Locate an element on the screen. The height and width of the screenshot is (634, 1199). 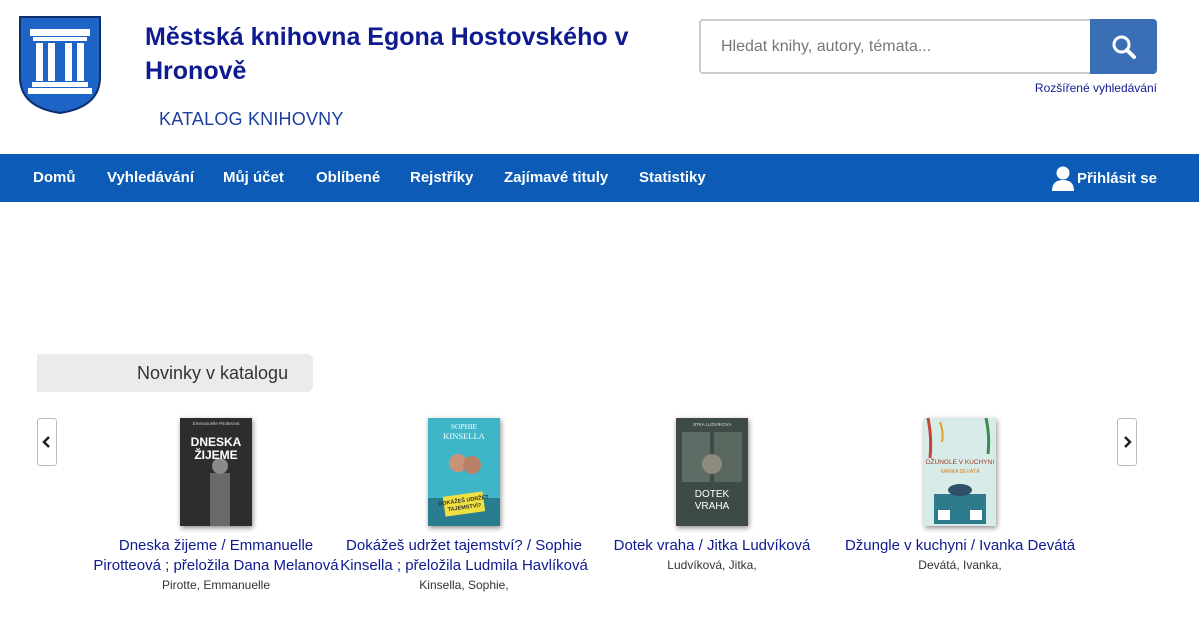
search-icon is located at coordinates (1124, 47).